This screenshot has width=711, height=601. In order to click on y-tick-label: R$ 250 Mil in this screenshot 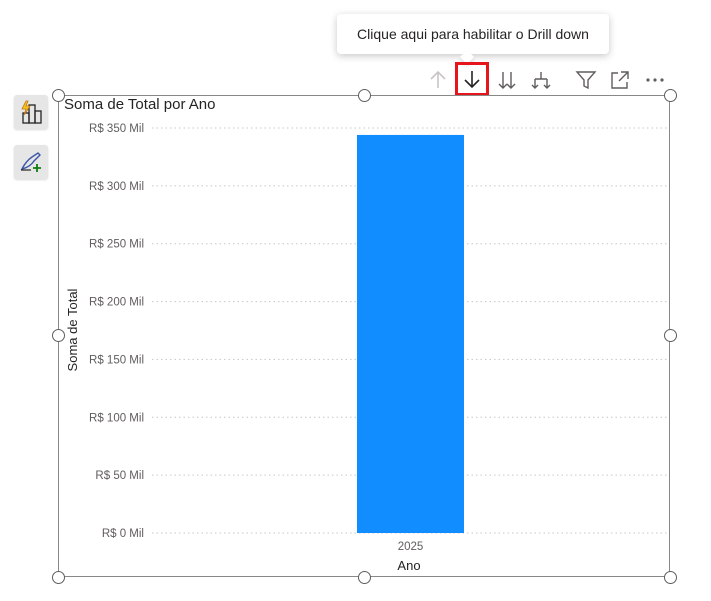, I will do `click(116, 245)`.